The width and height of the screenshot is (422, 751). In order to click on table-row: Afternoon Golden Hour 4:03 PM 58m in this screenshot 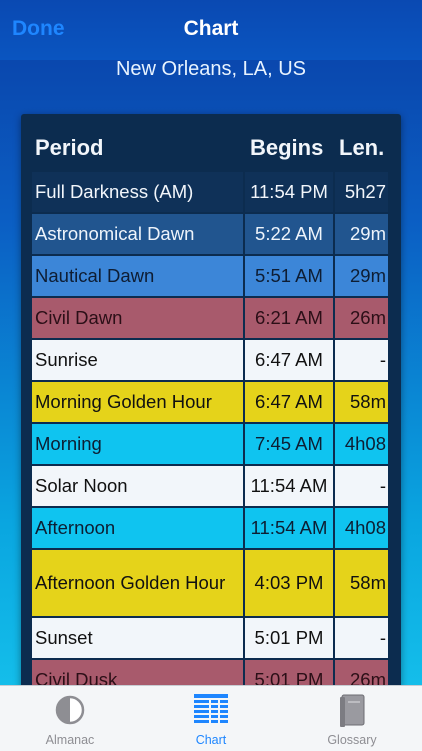, I will do `click(210, 583)`.